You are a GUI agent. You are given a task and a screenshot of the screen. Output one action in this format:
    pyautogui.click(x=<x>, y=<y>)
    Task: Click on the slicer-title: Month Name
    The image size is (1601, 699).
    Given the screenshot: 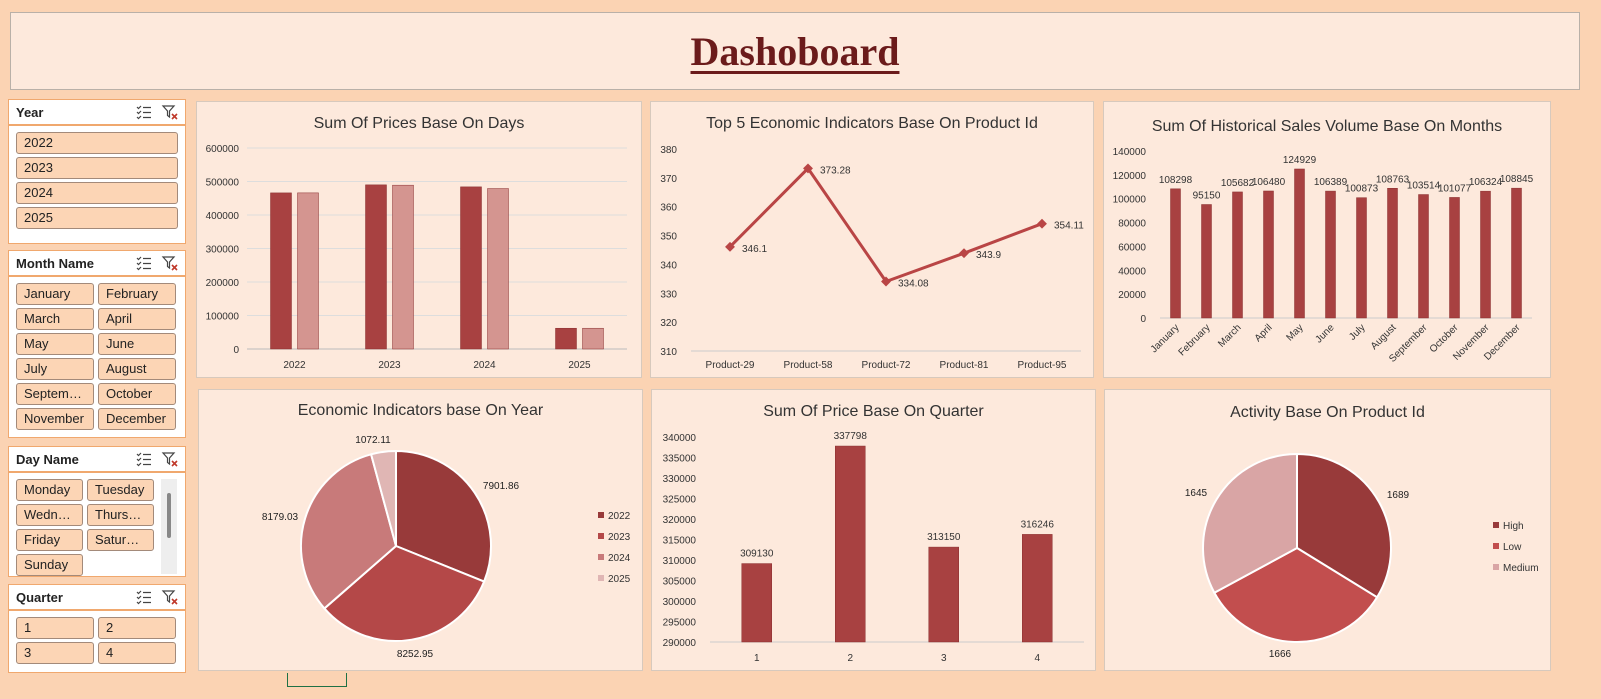 What is the action you would take?
    pyautogui.click(x=55, y=263)
    